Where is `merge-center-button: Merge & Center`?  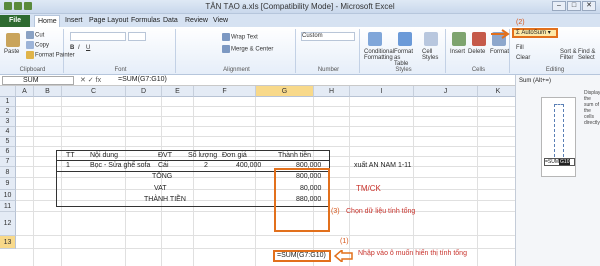 merge-center-button: Merge & Center is located at coordinates (247, 49).